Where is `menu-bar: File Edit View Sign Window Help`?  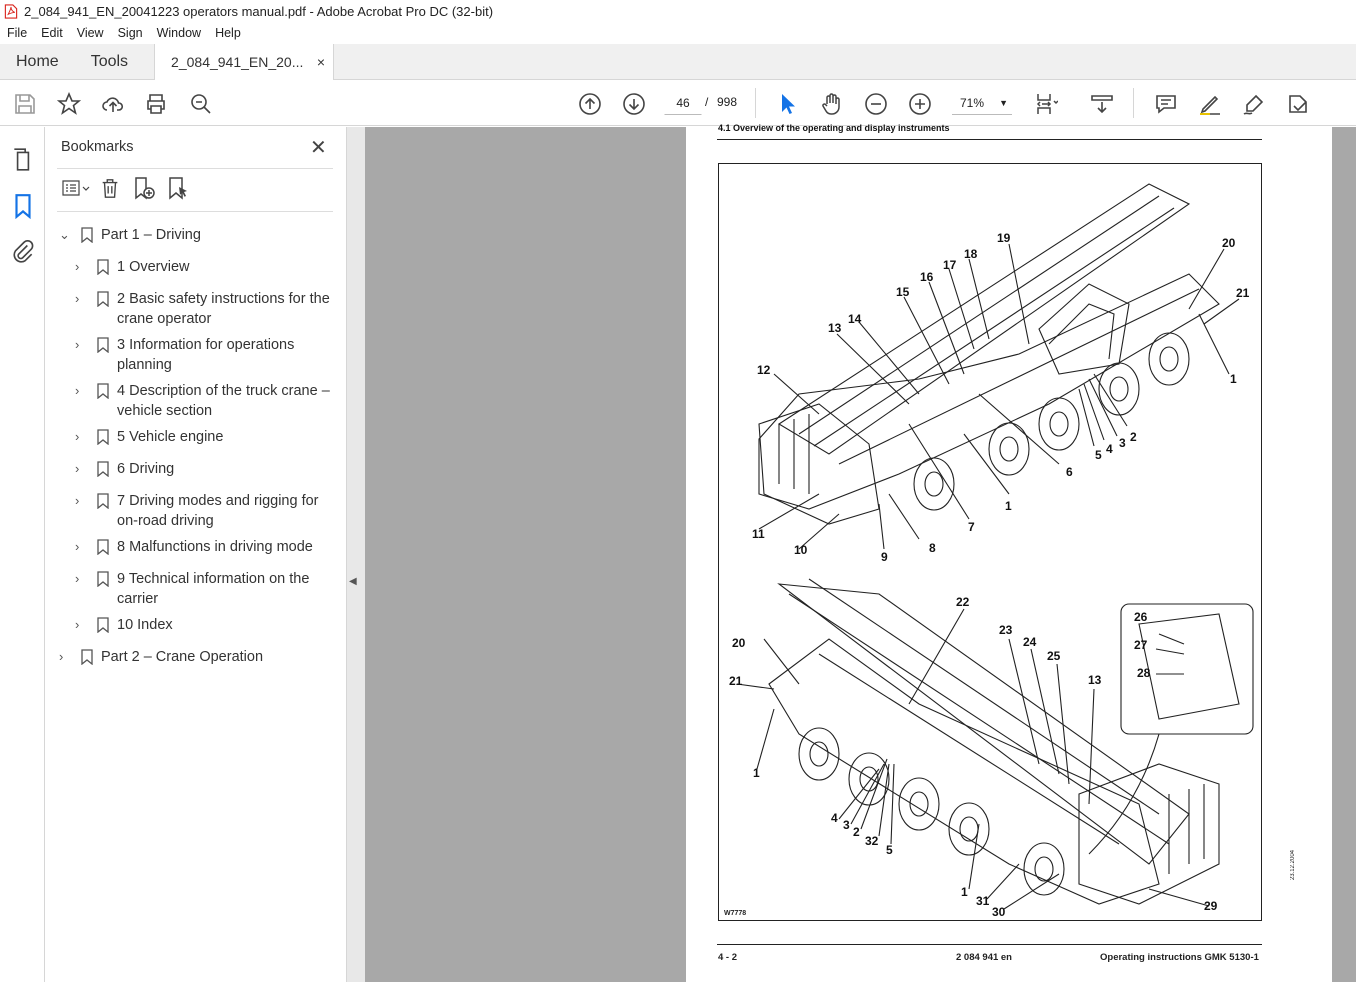
menu-bar: File Edit View Sign Window Help is located at coordinates (678, 33).